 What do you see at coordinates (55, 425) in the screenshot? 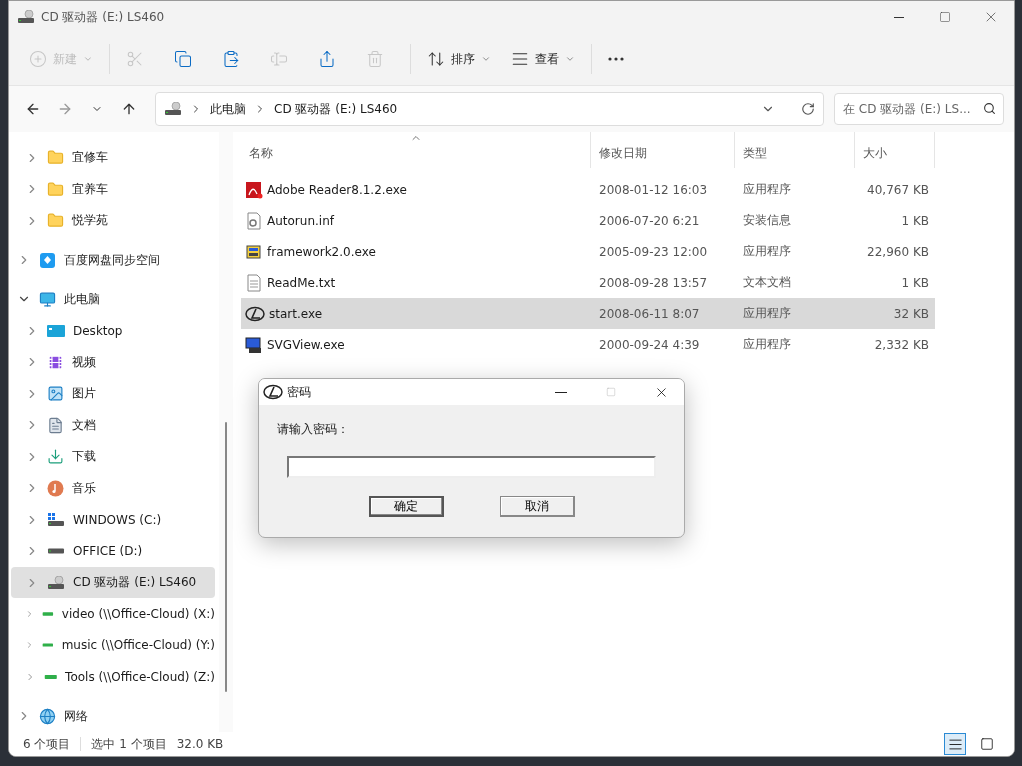
I see `document-icon` at bounding box center [55, 425].